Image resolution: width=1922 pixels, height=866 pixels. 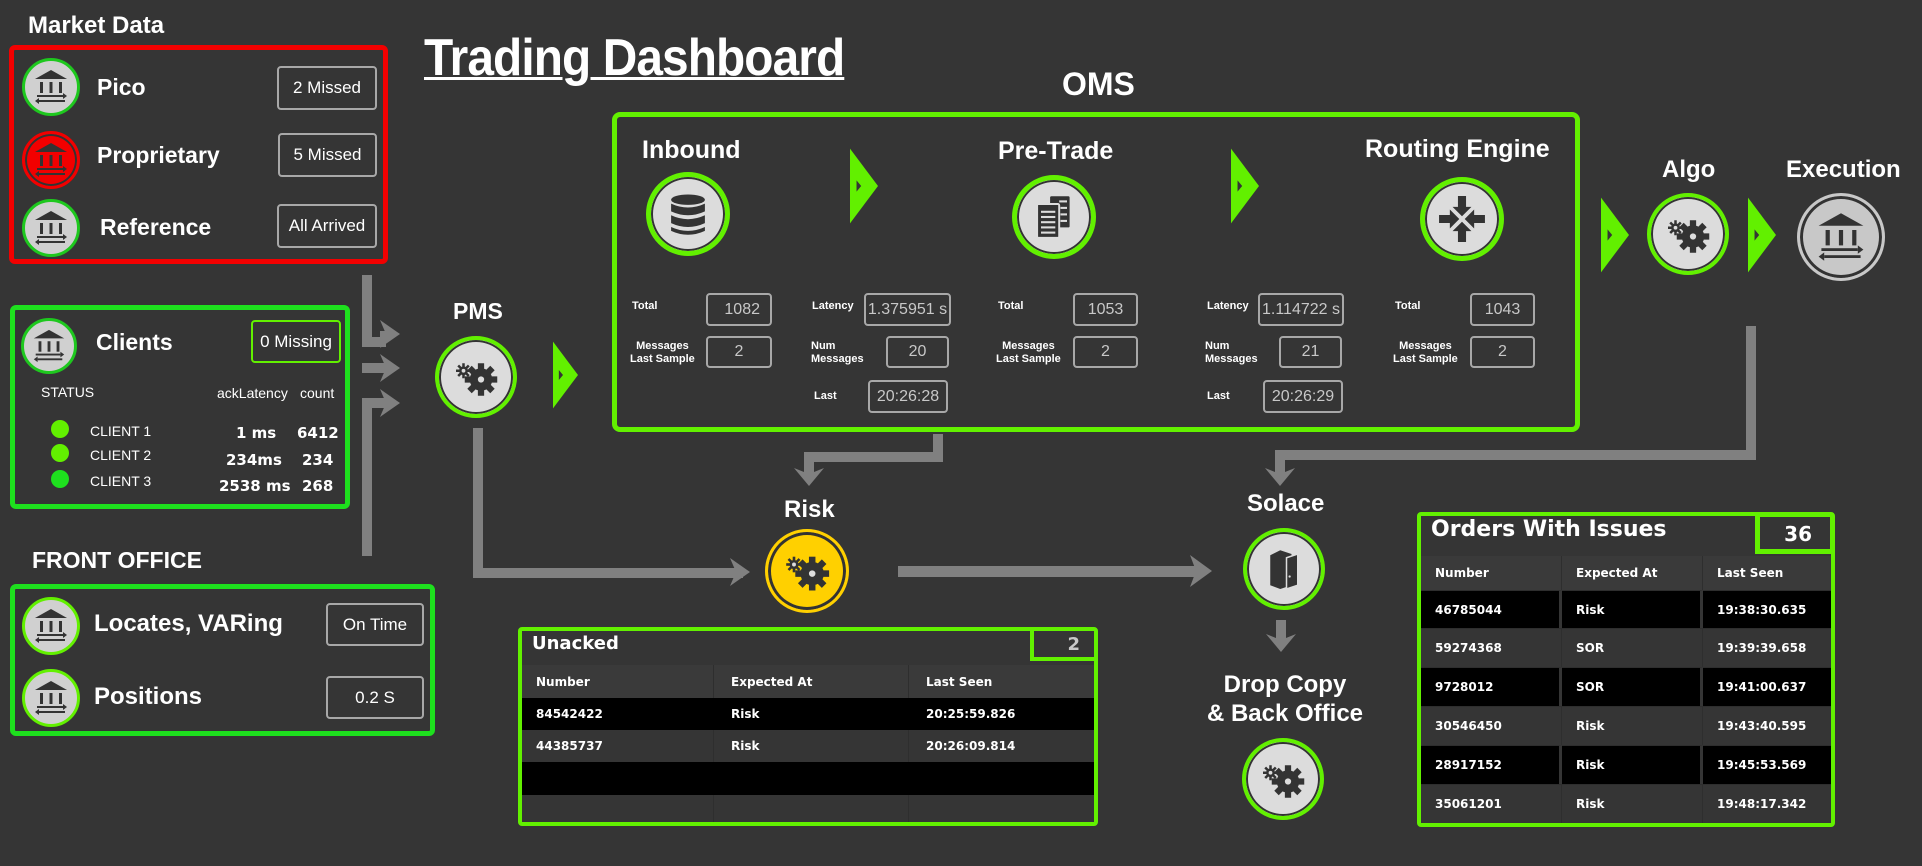 What do you see at coordinates (121, 455) in the screenshot?
I see `client-name: CLIENT 2` at bounding box center [121, 455].